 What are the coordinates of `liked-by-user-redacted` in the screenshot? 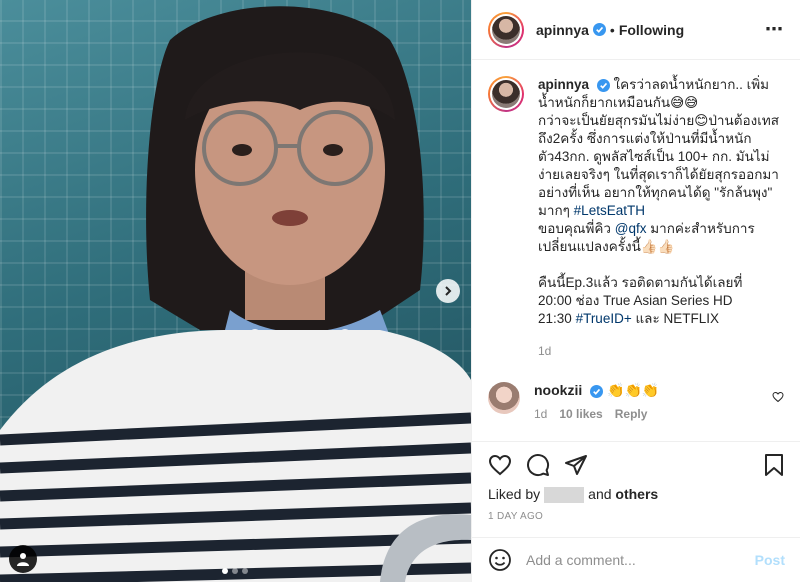 It's located at (564, 495).